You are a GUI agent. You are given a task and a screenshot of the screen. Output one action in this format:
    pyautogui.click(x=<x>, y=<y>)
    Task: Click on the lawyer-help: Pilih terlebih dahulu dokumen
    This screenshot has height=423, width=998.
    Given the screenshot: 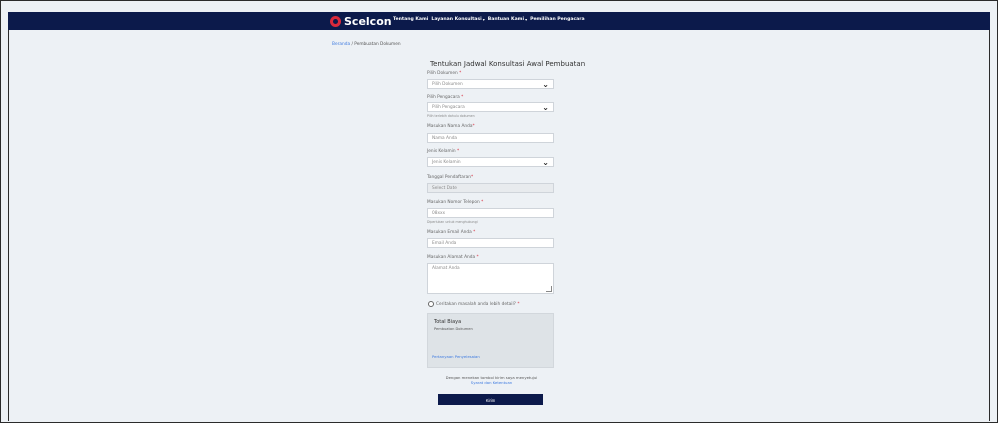 What is the action you would take?
    pyautogui.click(x=451, y=116)
    